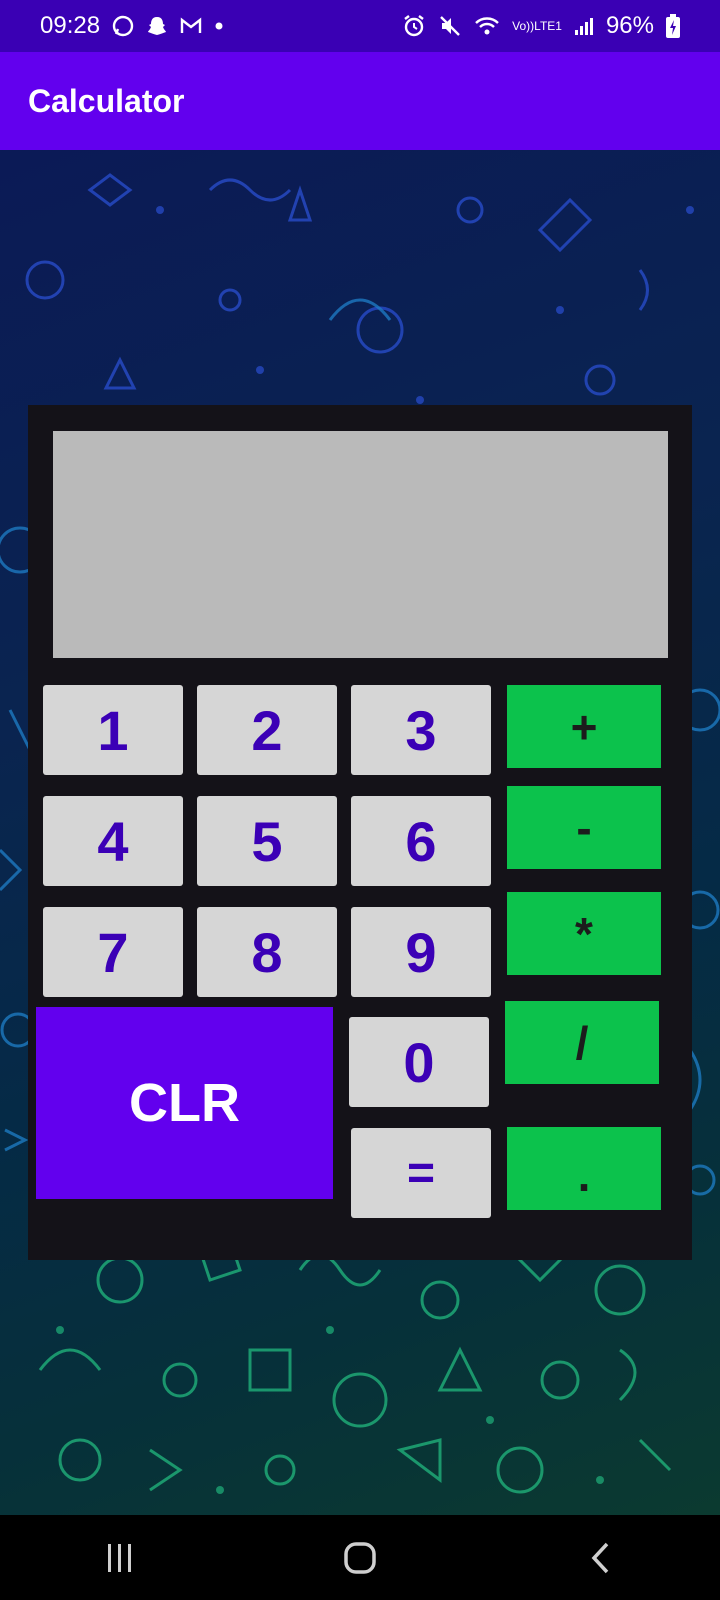 The image size is (720, 1600). What do you see at coordinates (113, 952) in the screenshot?
I see `key-7: 7` at bounding box center [113, 952].